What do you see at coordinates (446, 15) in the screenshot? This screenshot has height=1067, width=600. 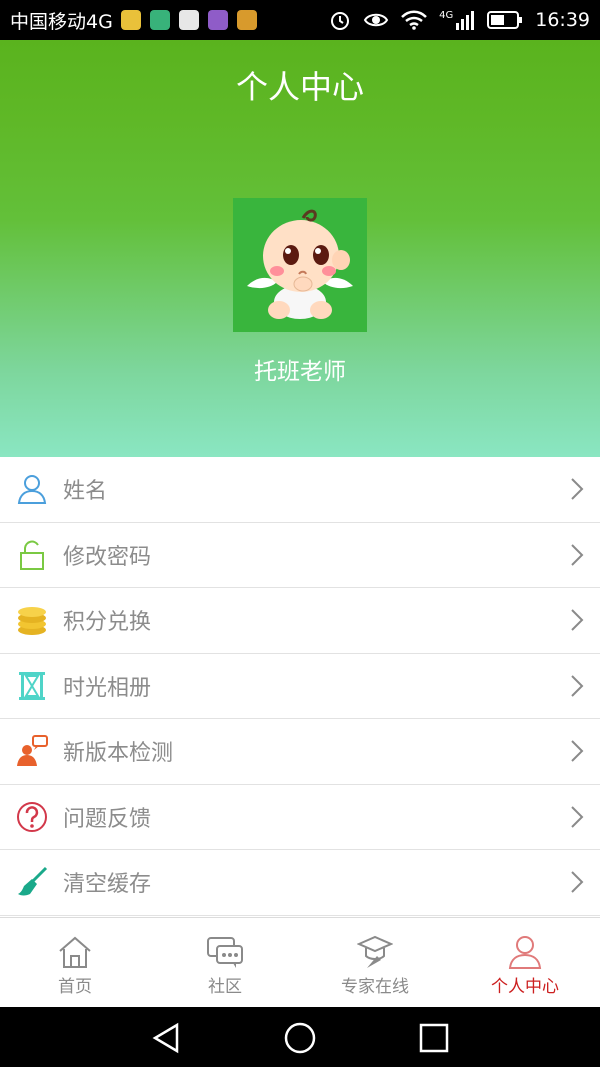 I see `network-type: 4G` at bounding box center [446, 15].